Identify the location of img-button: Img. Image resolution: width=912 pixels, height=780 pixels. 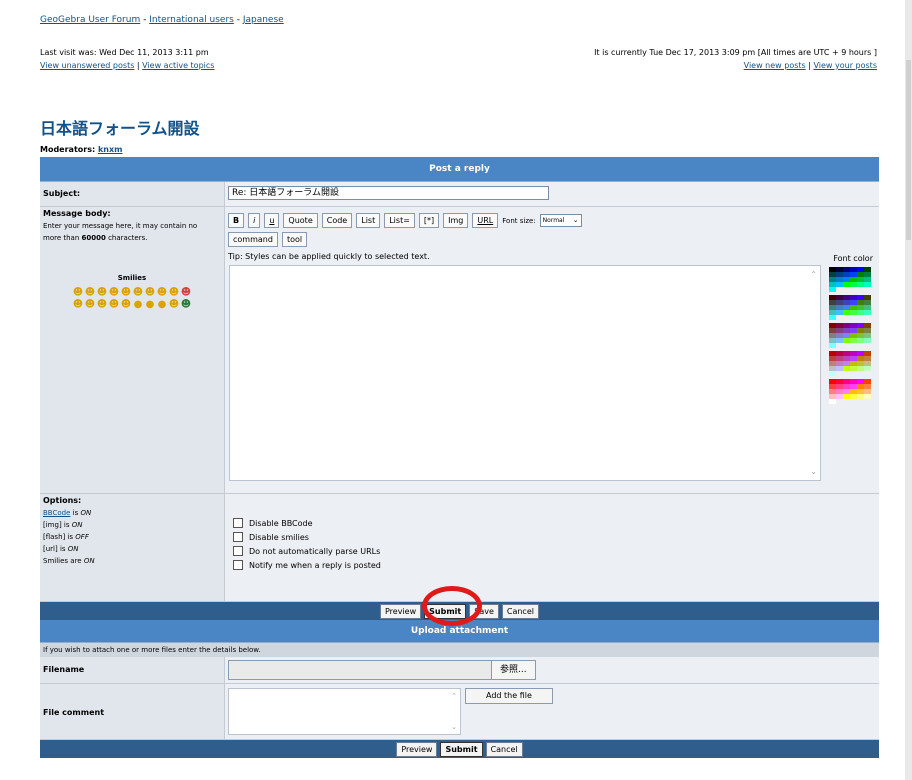
(456, 220).